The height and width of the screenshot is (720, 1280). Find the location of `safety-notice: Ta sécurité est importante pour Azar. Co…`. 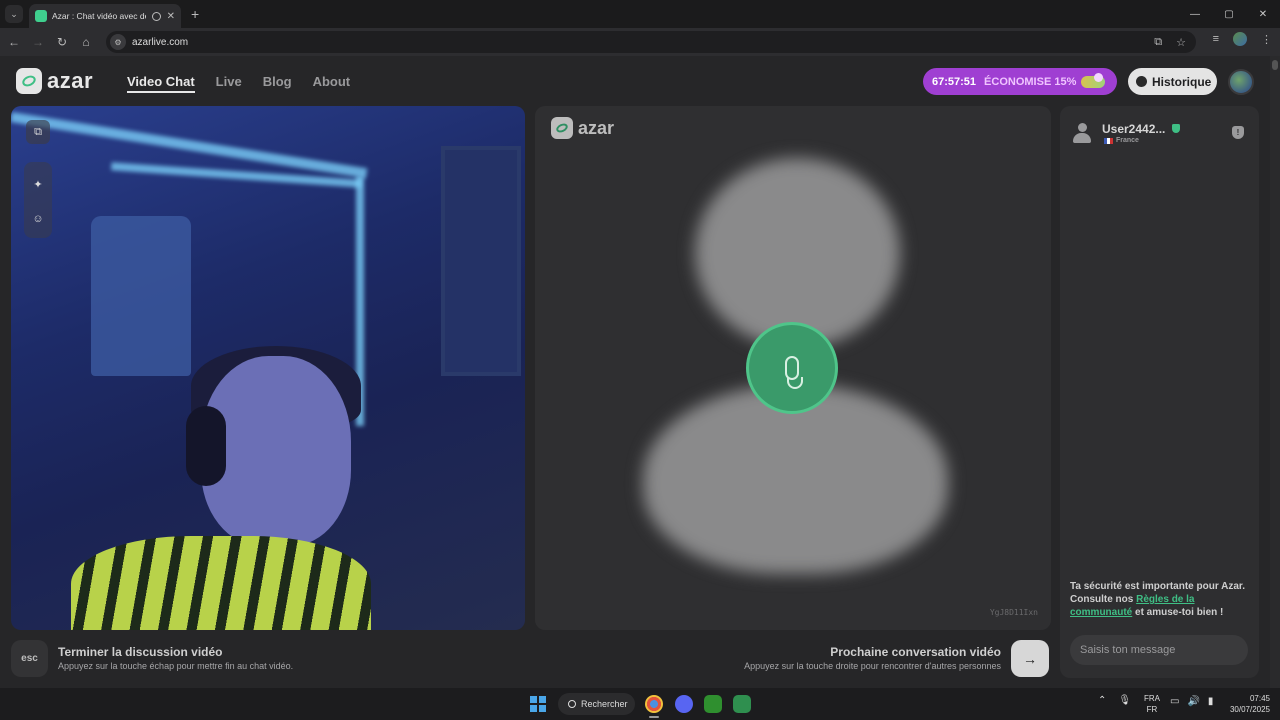

safety-notice: Ta sécurité est importante pour Azar. Co… is located at coordinates (1161, 599).